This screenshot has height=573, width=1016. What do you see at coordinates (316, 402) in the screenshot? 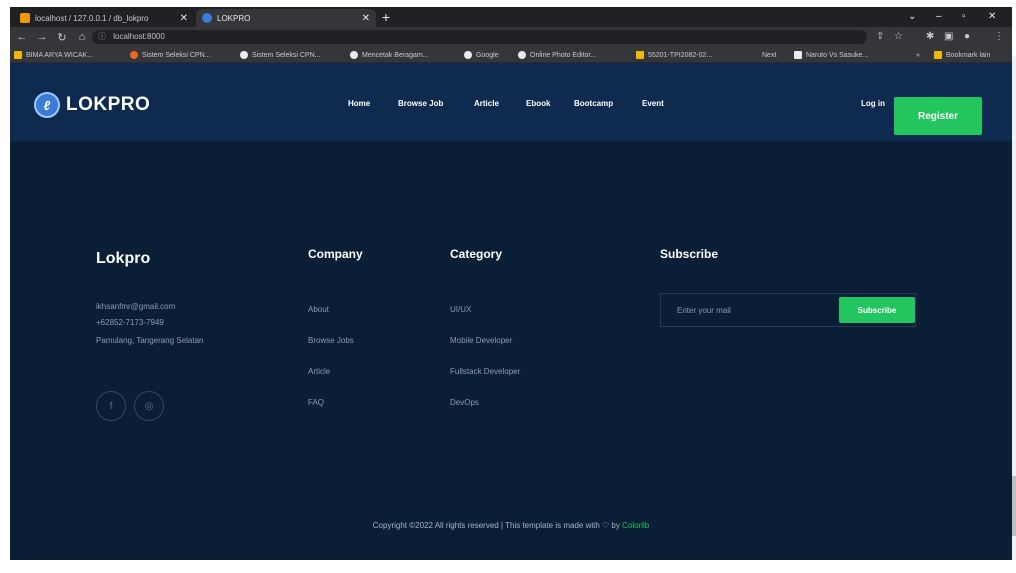
I see `footer-link-faq: FAQ` at bounding box center [316, 402].